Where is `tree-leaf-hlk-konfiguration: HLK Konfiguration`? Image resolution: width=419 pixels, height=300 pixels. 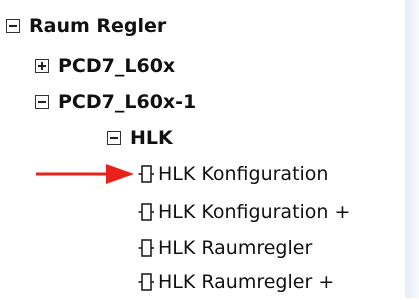 tree-leaf-hlk-konfiguration: HLK Konfiguration is located at coordinates (233, 174).